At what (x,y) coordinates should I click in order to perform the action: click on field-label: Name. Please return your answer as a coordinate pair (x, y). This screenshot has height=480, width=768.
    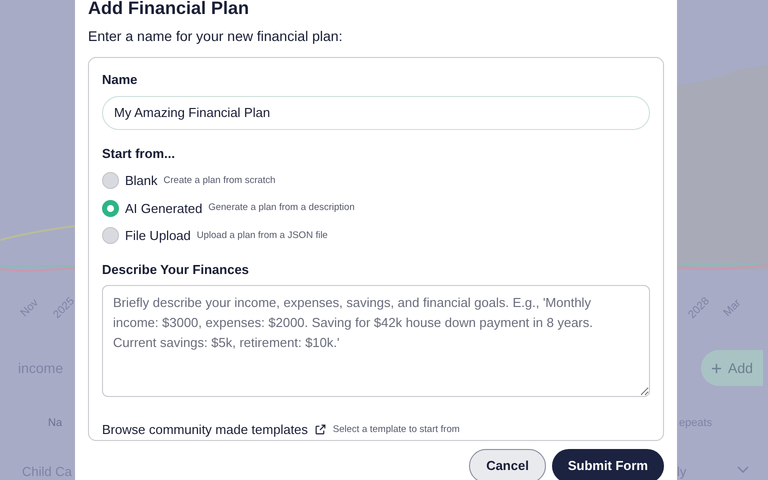
    Looking at the image, I should click on (120, 80).